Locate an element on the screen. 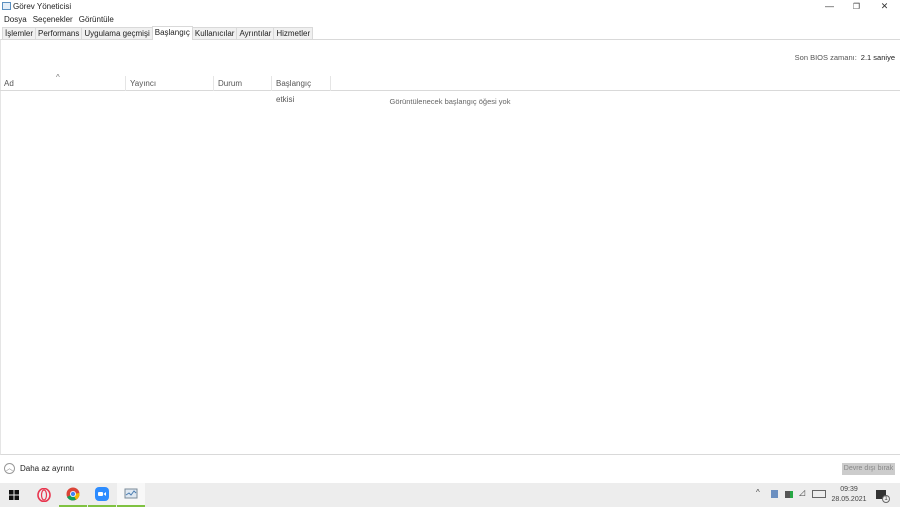 This screenshot has width=900, height=507. column-name: Ad is located at coordinates (63, 83).